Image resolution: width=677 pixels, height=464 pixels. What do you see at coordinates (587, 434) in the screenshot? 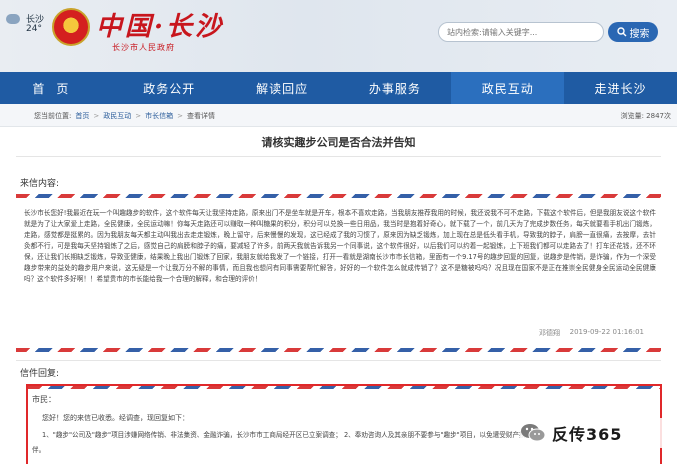
I see `watermark-text: 反传365` at bounding box center [587, 434].